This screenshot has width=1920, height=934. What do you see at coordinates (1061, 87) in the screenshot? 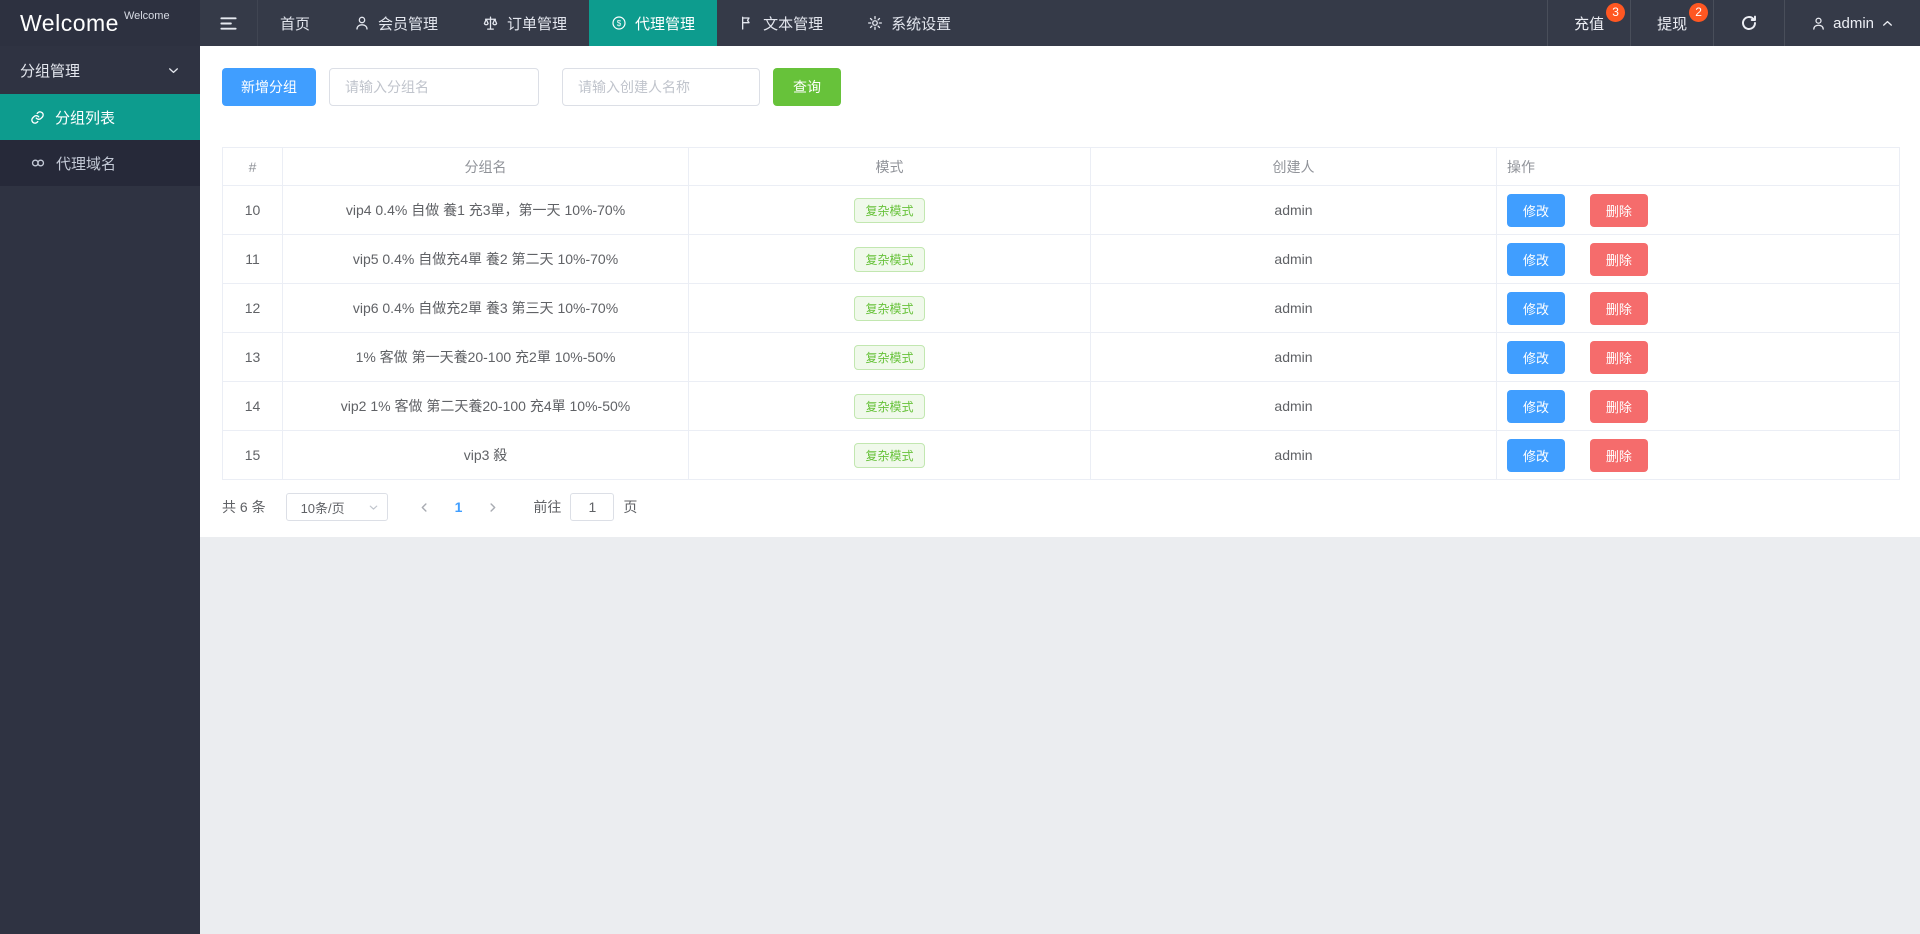
I see `toolbar: 新增分组 查询` at bounding box center [1061, 87].